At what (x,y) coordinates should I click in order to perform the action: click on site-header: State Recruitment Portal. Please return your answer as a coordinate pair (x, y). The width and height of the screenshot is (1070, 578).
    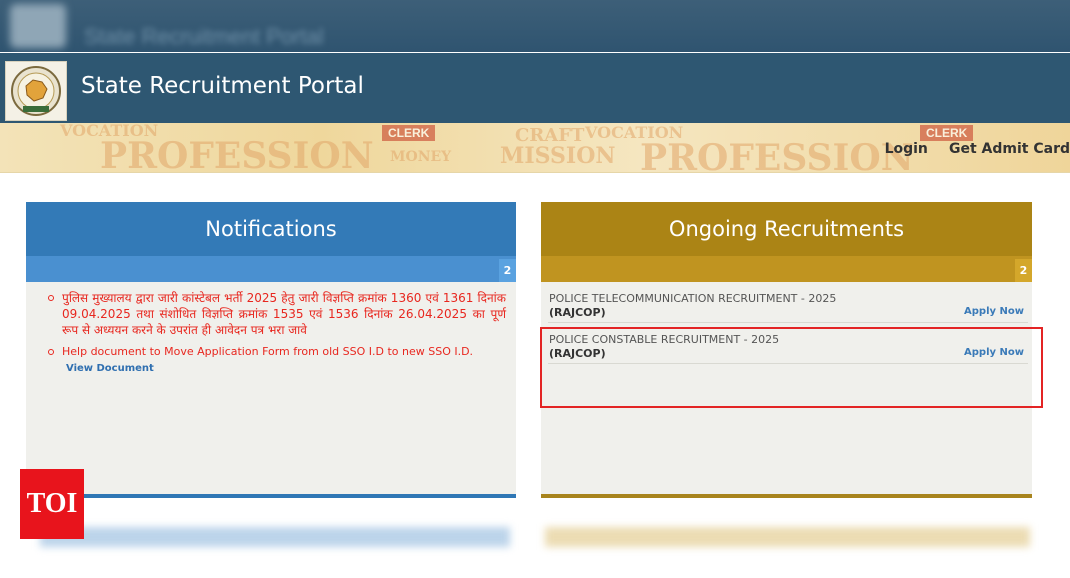
    Looking at the image, I should click on (535, 88).